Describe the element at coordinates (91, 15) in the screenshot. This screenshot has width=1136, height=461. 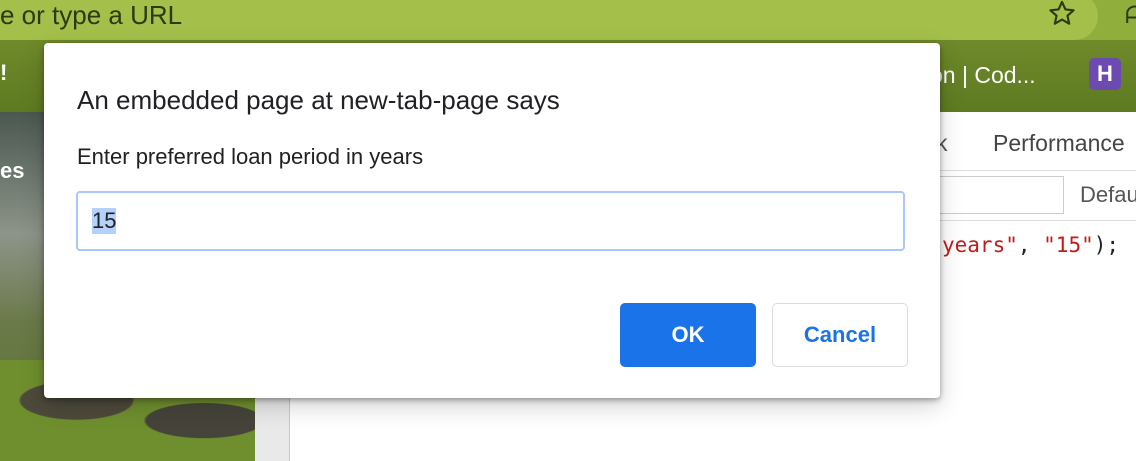
I see `address-bar-placeholder: e or type a URL` at that location.